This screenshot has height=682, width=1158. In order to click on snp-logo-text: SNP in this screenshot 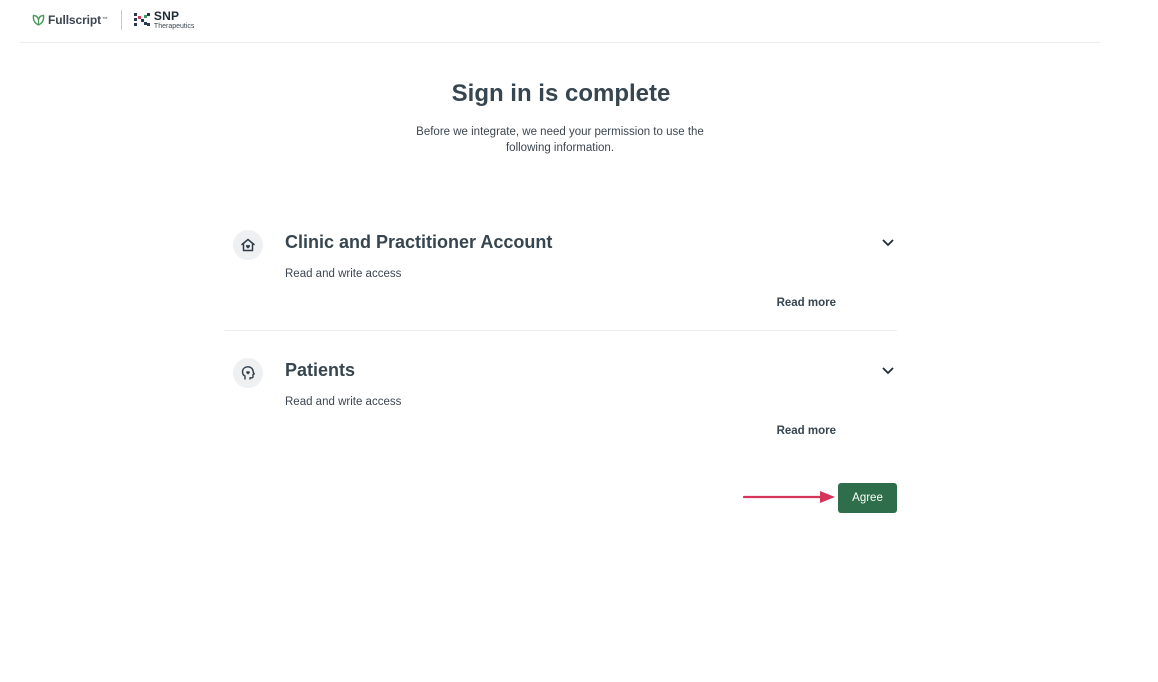, I will do `click(166, 16)`.